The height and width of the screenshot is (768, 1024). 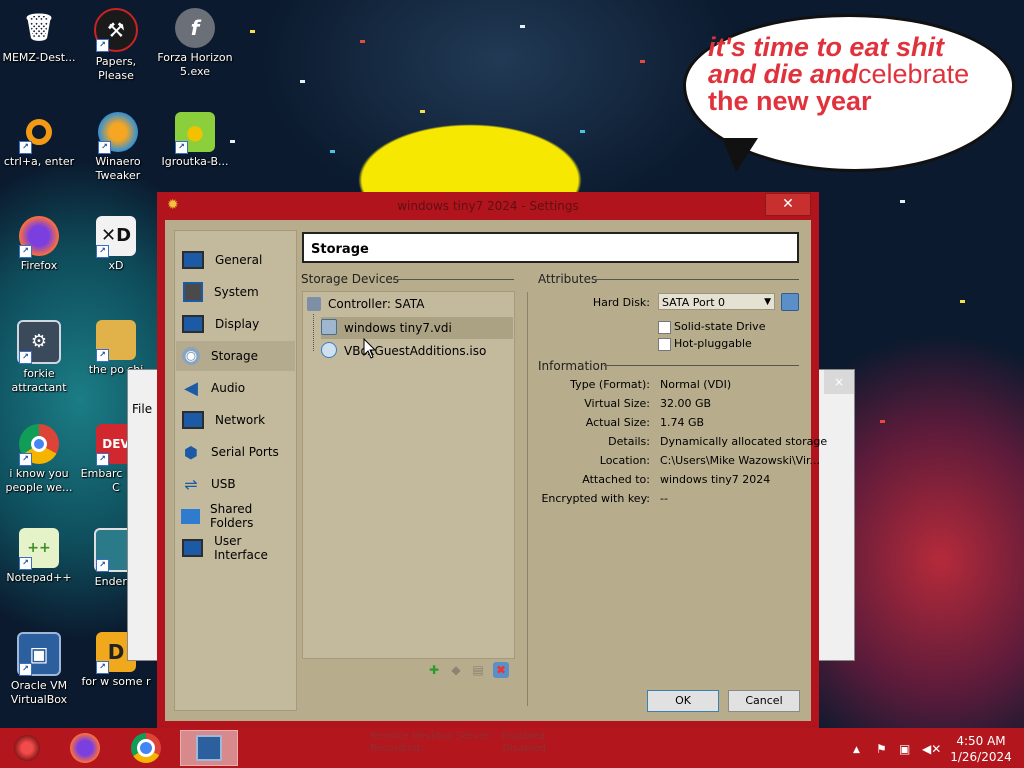 What do you see at coordinates (881, 749) in the screenshot?
I see `action-center-flag-icon: ⚑` at bounding box center [881, 749].